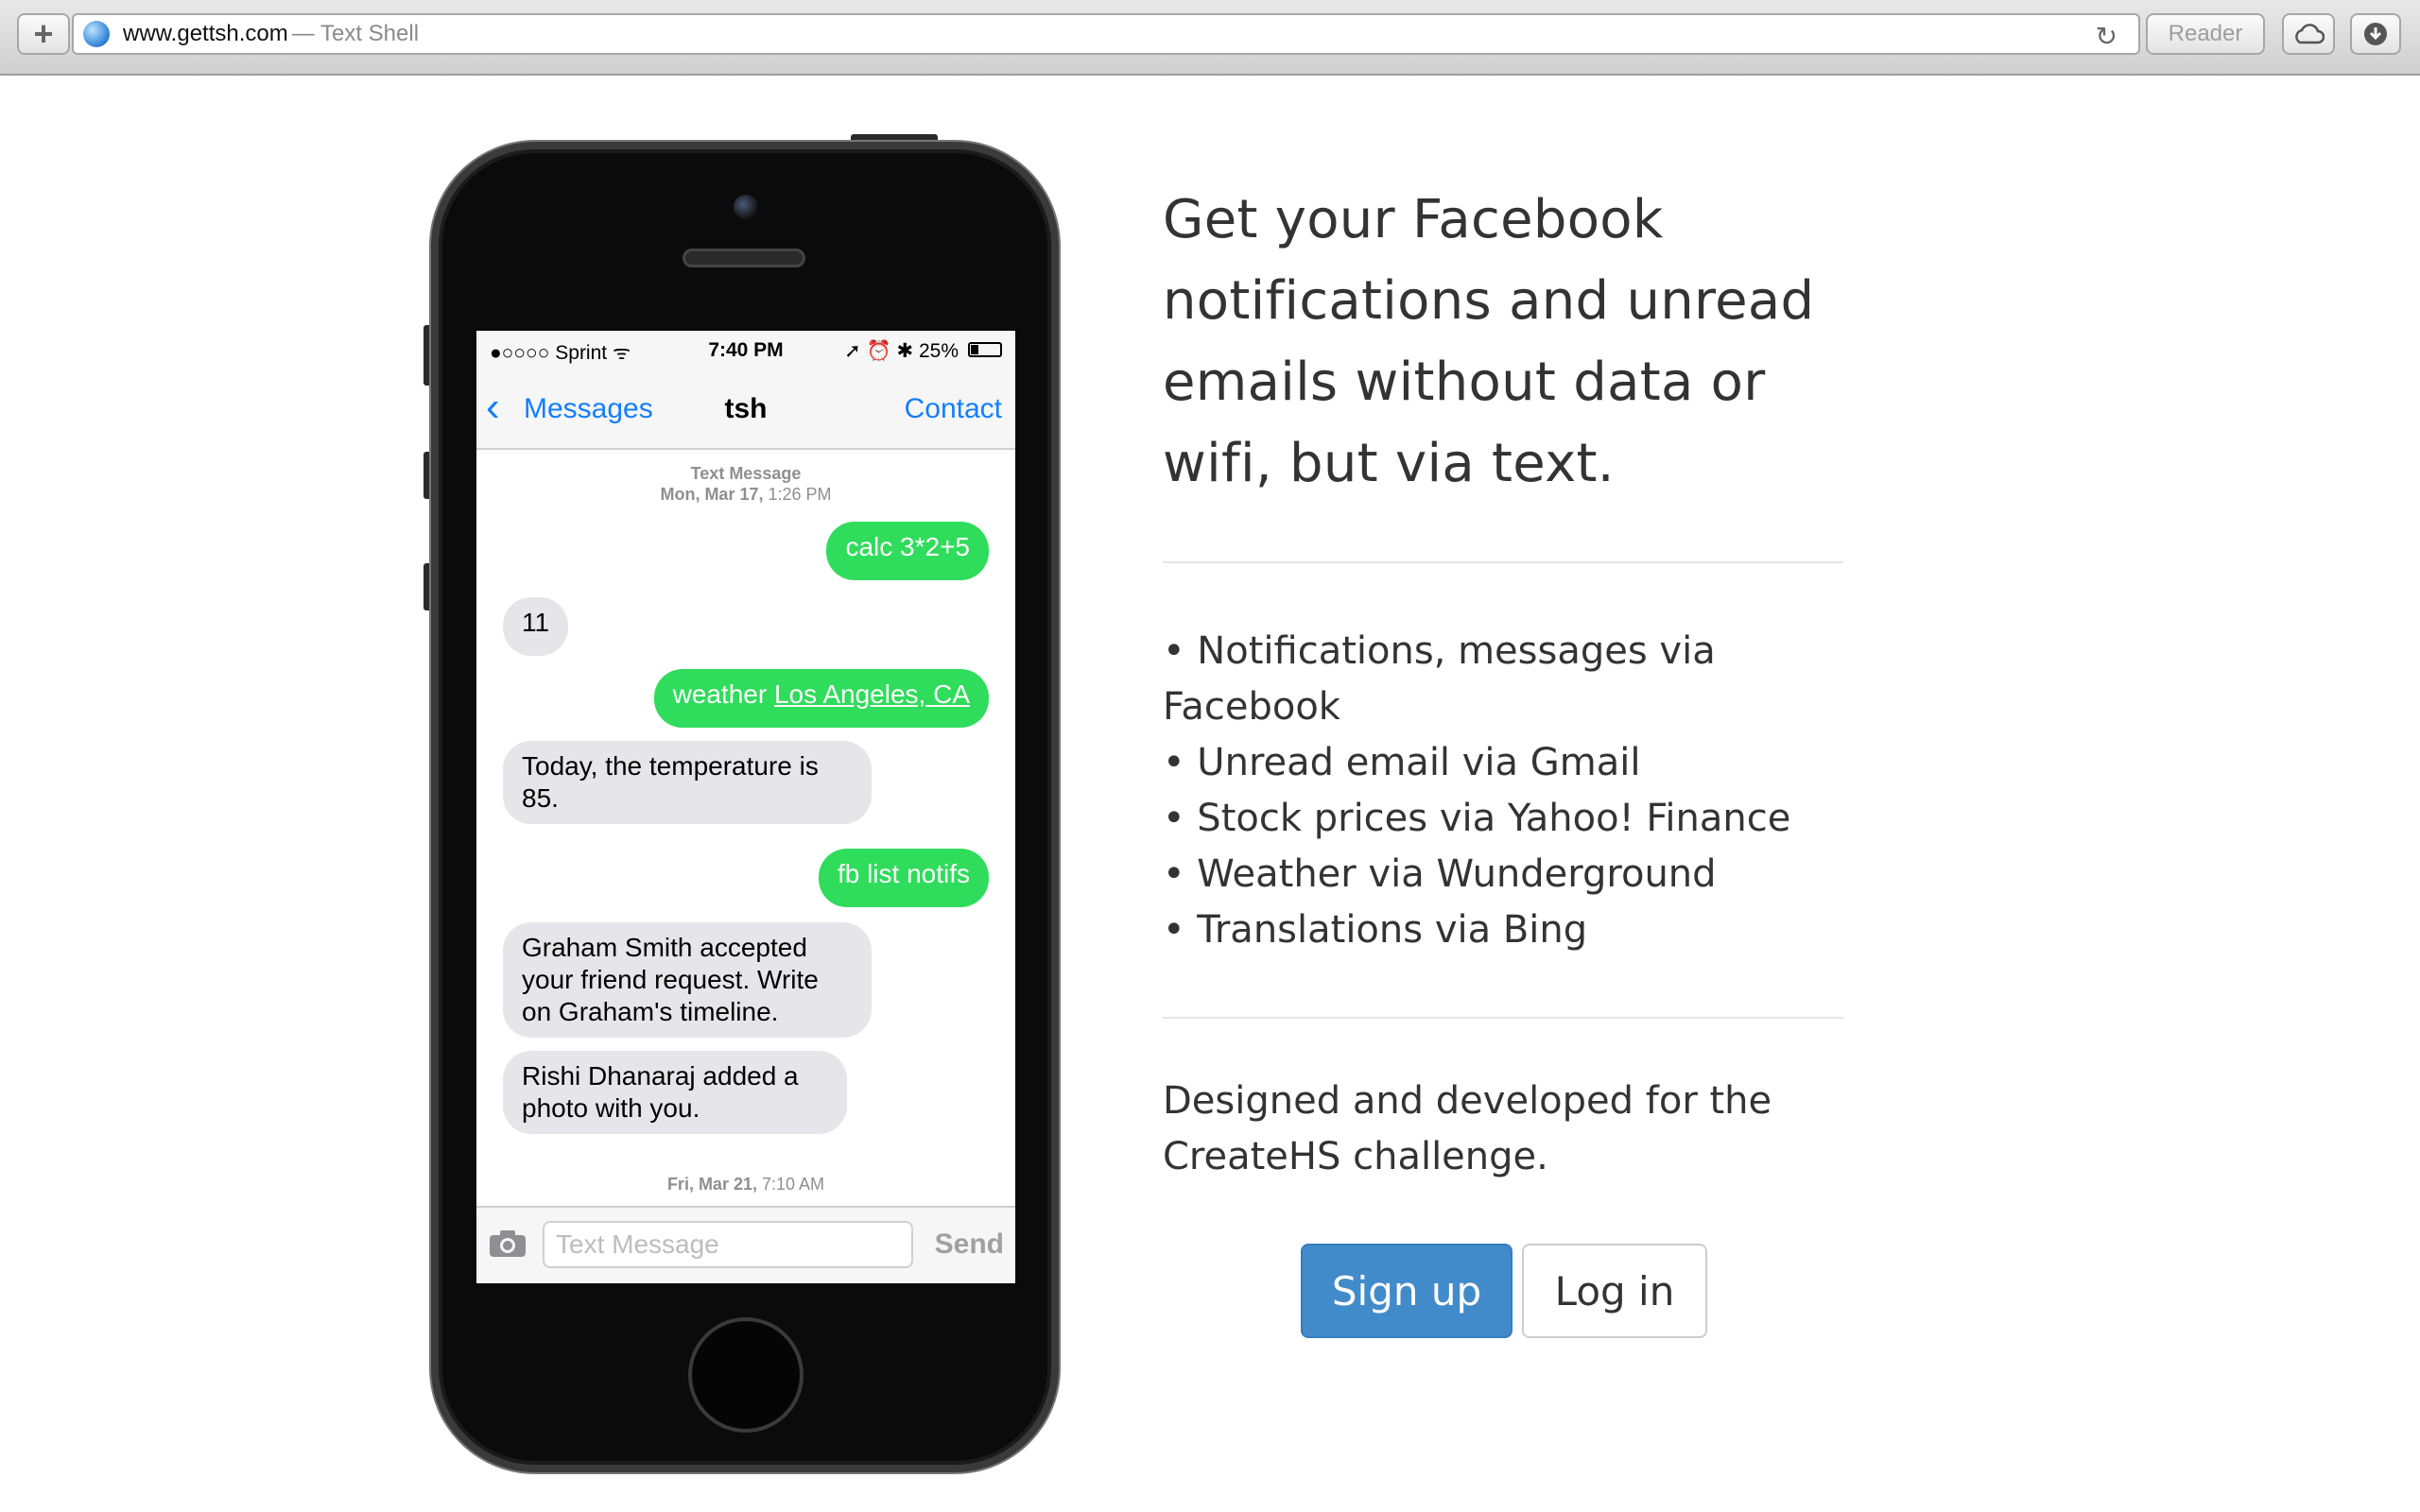 Image resolution: width=2420 pixels, height=1512 pixels. I want to click on battery-icon, so click(985, 349).